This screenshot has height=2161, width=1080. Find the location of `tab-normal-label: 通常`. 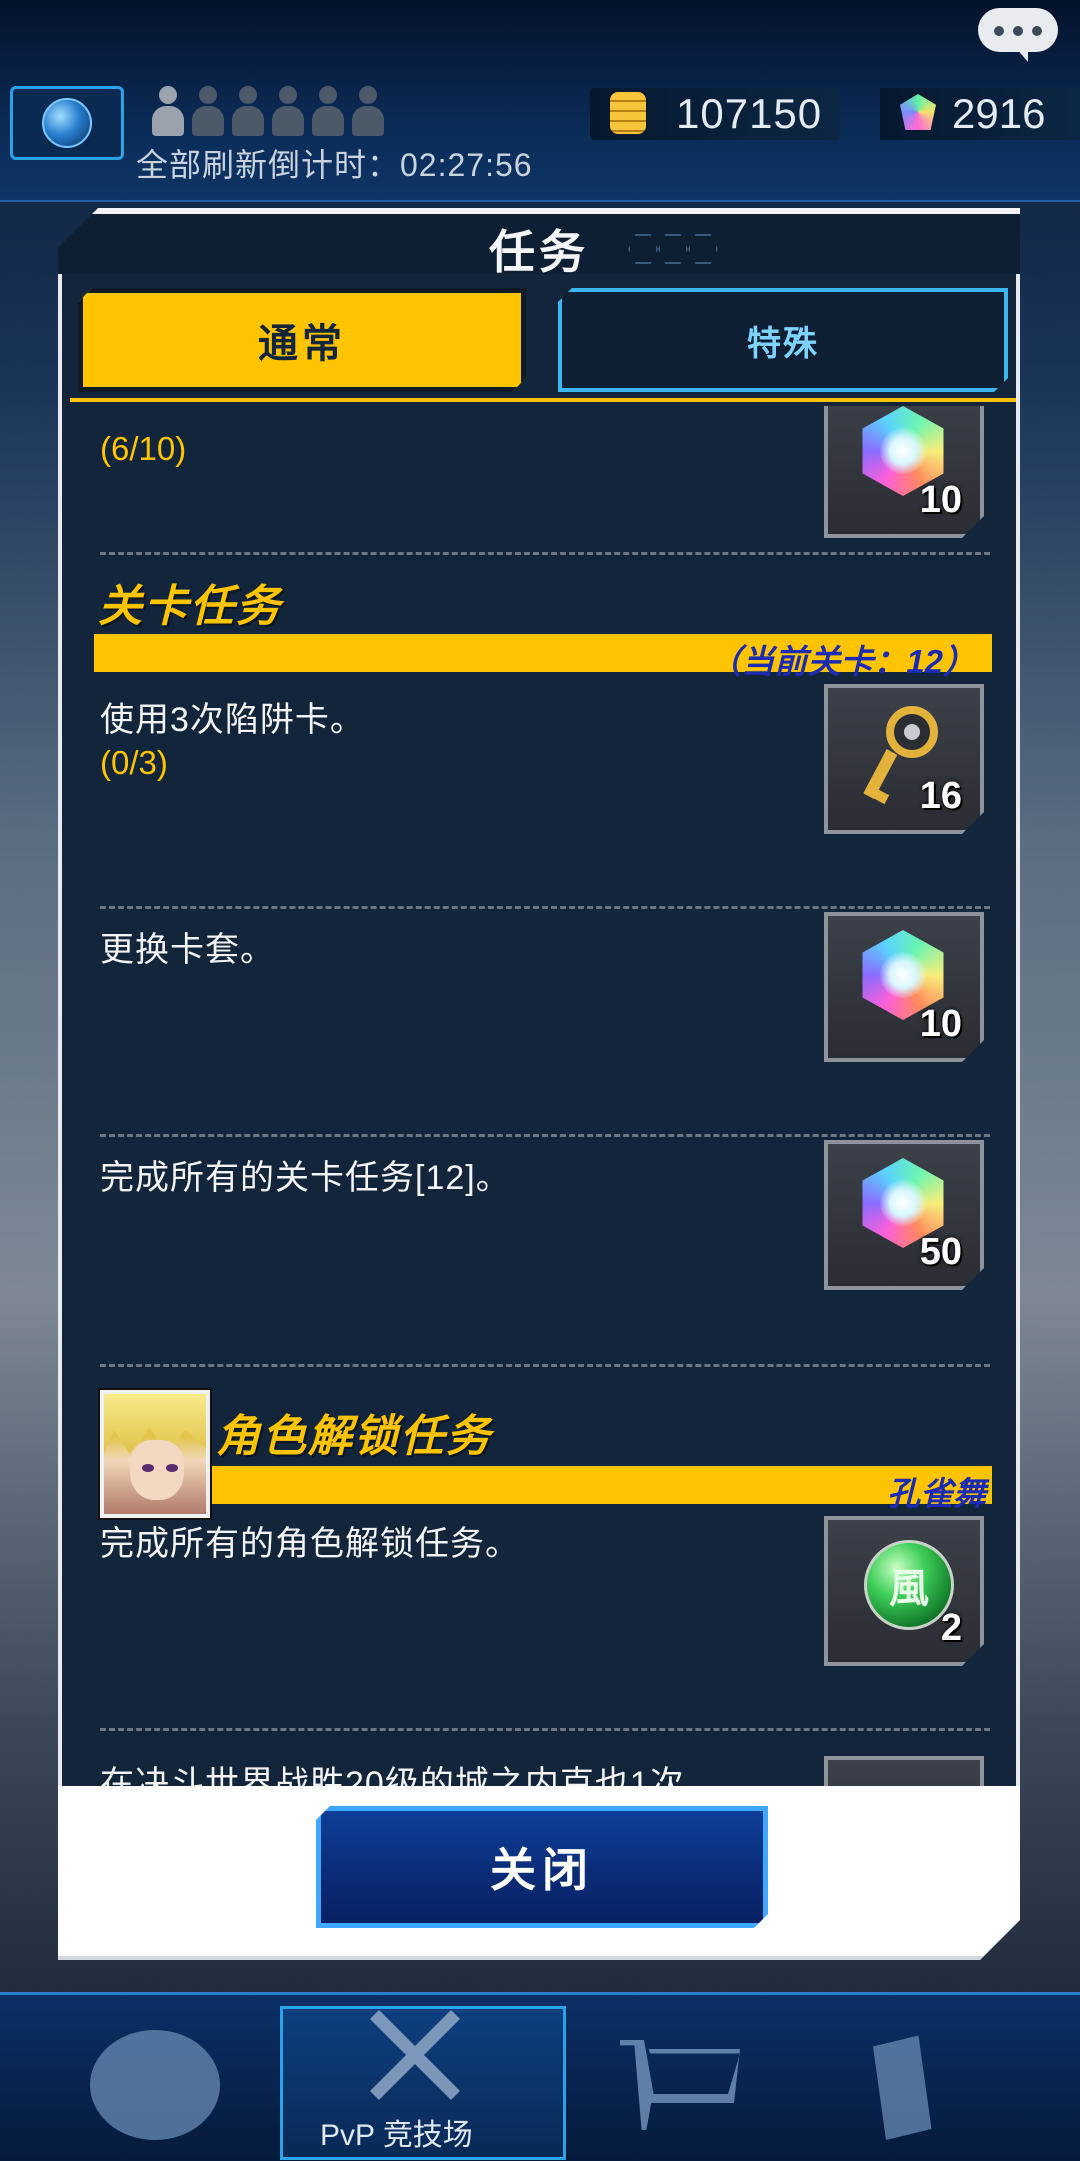

tab-normal-label: 通常 is located at coordinates (302, 344).